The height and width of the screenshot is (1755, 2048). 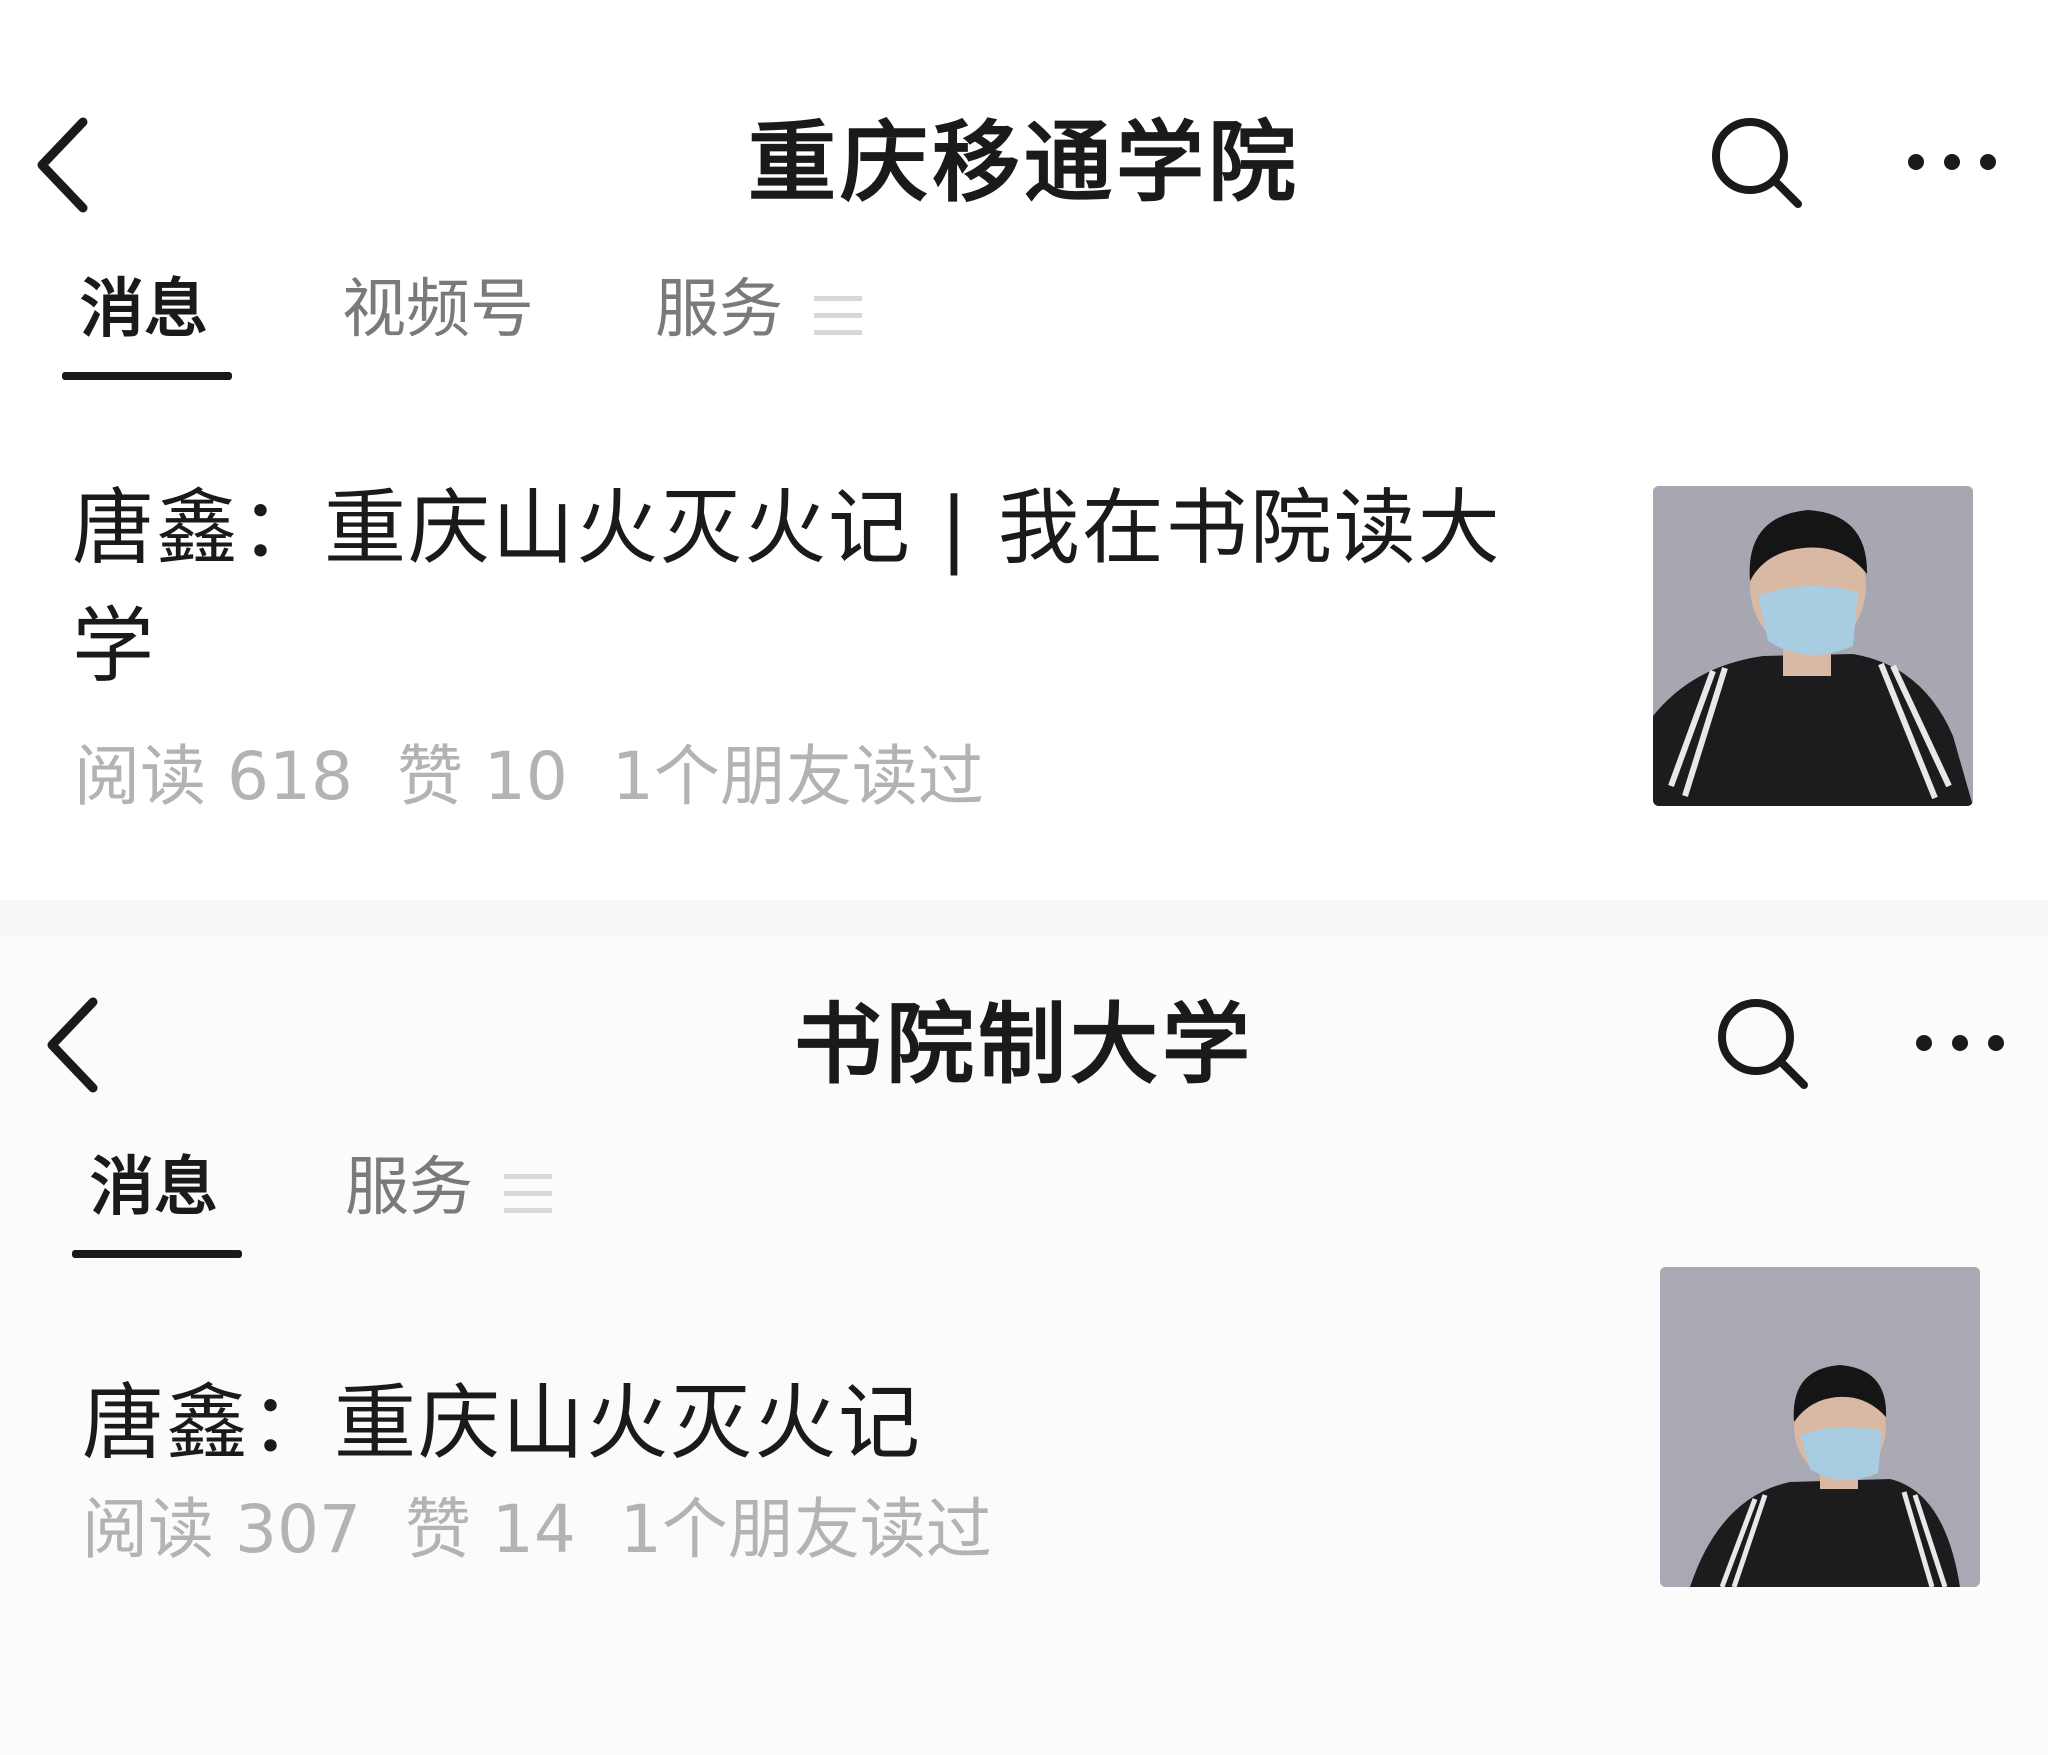 I want to click on tab-bar: 消息 服务, so click(x=1024, y=1203).